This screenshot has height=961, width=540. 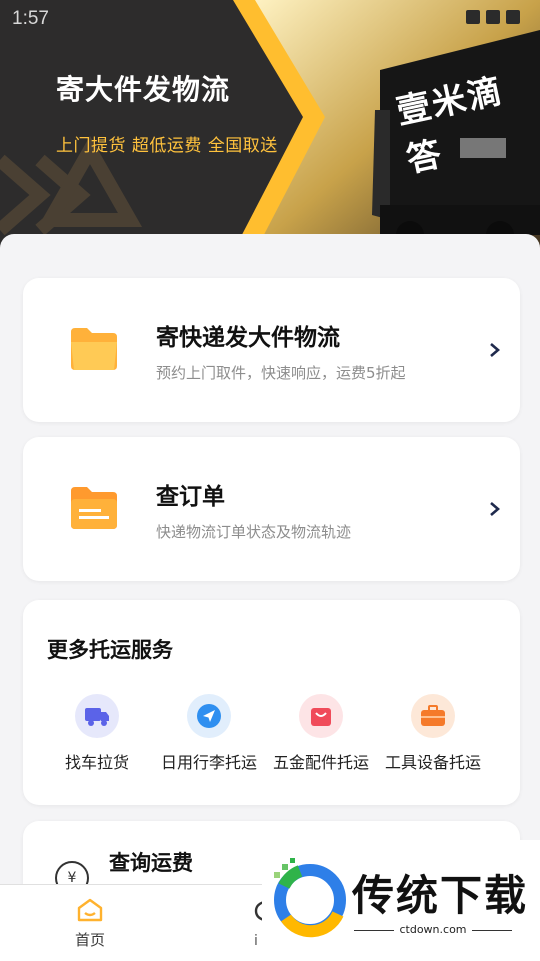 What do you see at coordinates (256, 941) in the screenshot?
I see `svg-text: i` at bounding box center [256, 941].